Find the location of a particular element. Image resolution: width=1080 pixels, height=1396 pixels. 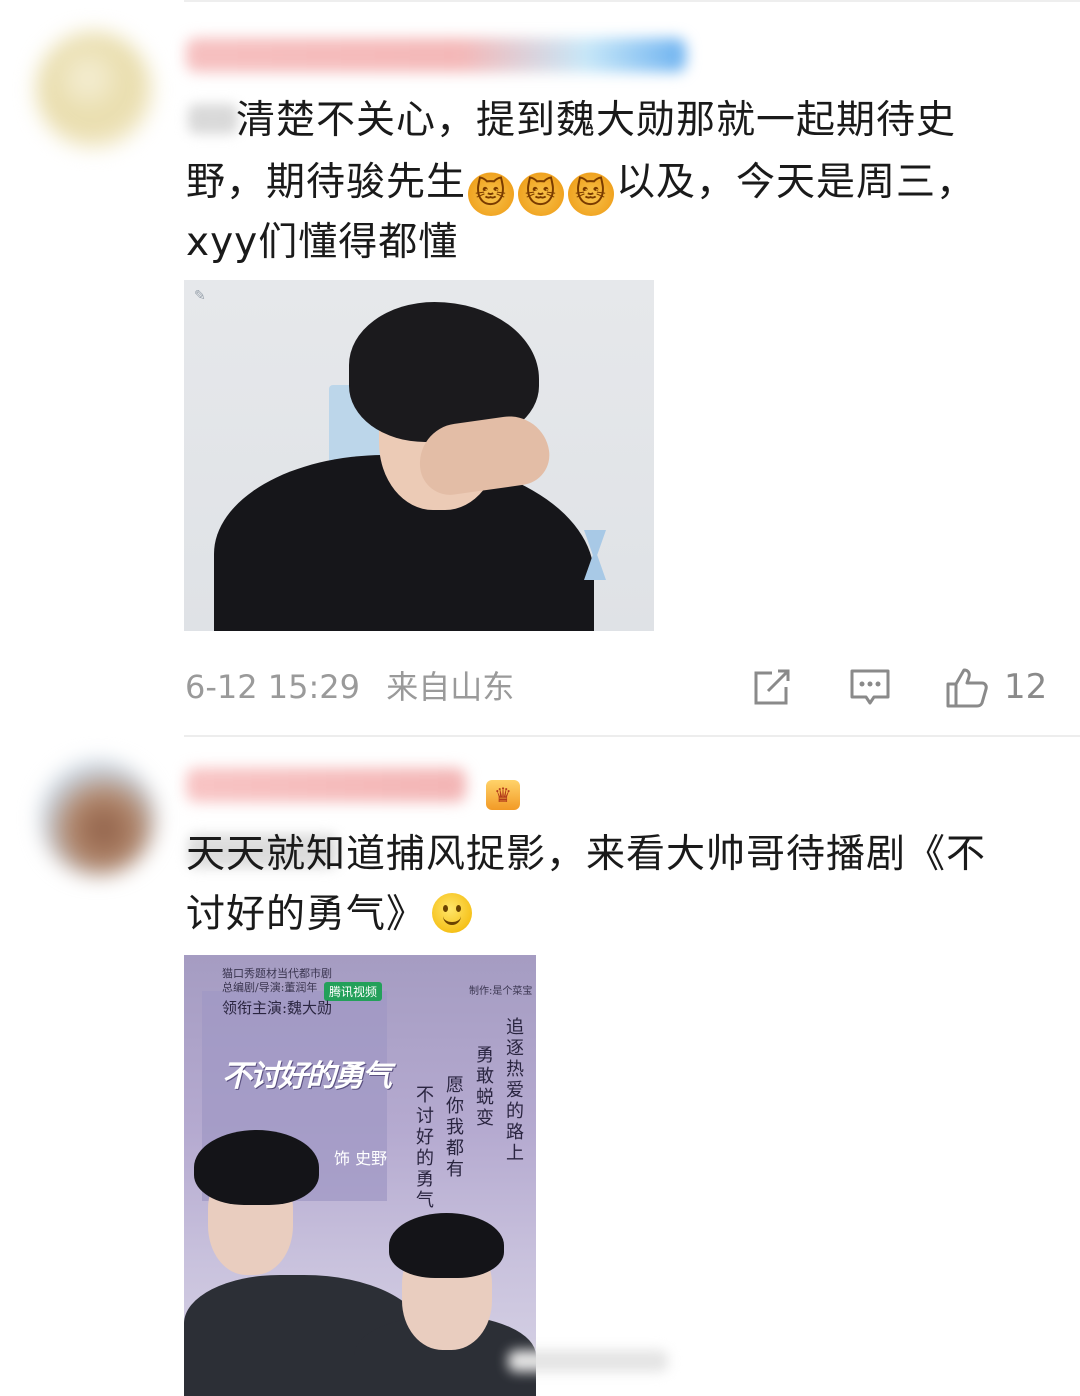

like-button: 12 is located at coordinates (995, 687).